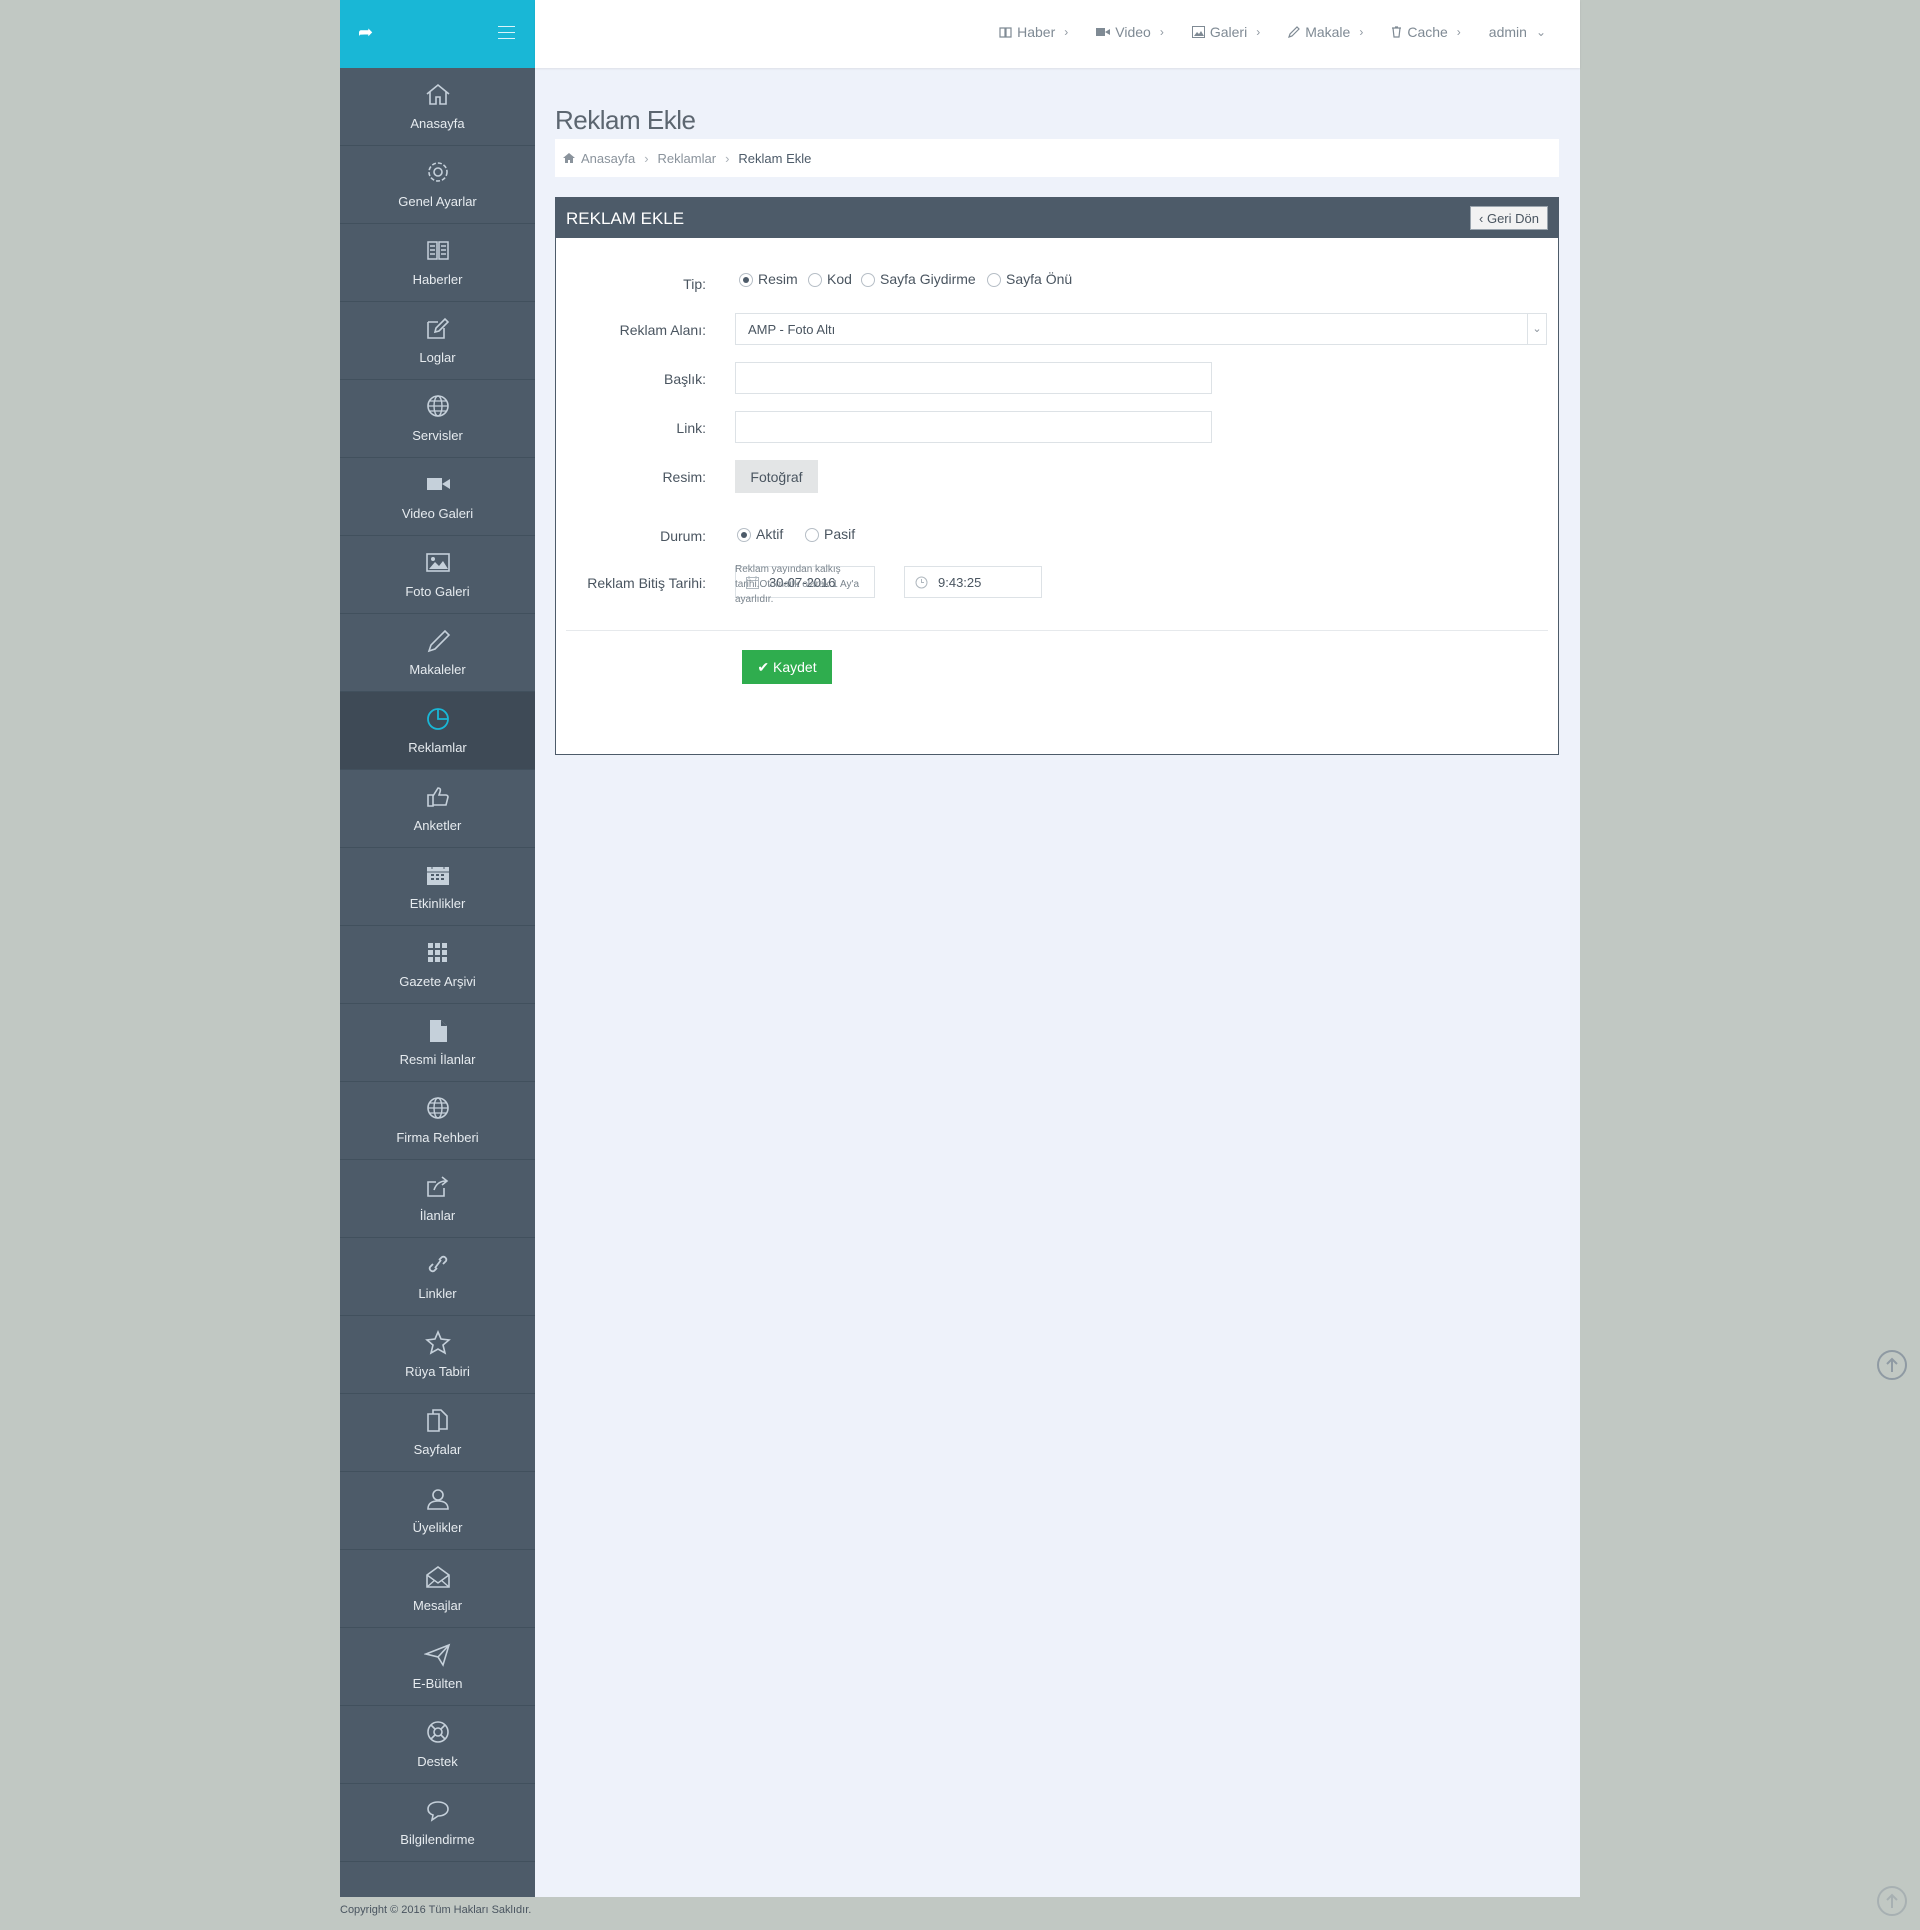  I want to click on topnav-cache-label: Cache, so click(1427, 32).